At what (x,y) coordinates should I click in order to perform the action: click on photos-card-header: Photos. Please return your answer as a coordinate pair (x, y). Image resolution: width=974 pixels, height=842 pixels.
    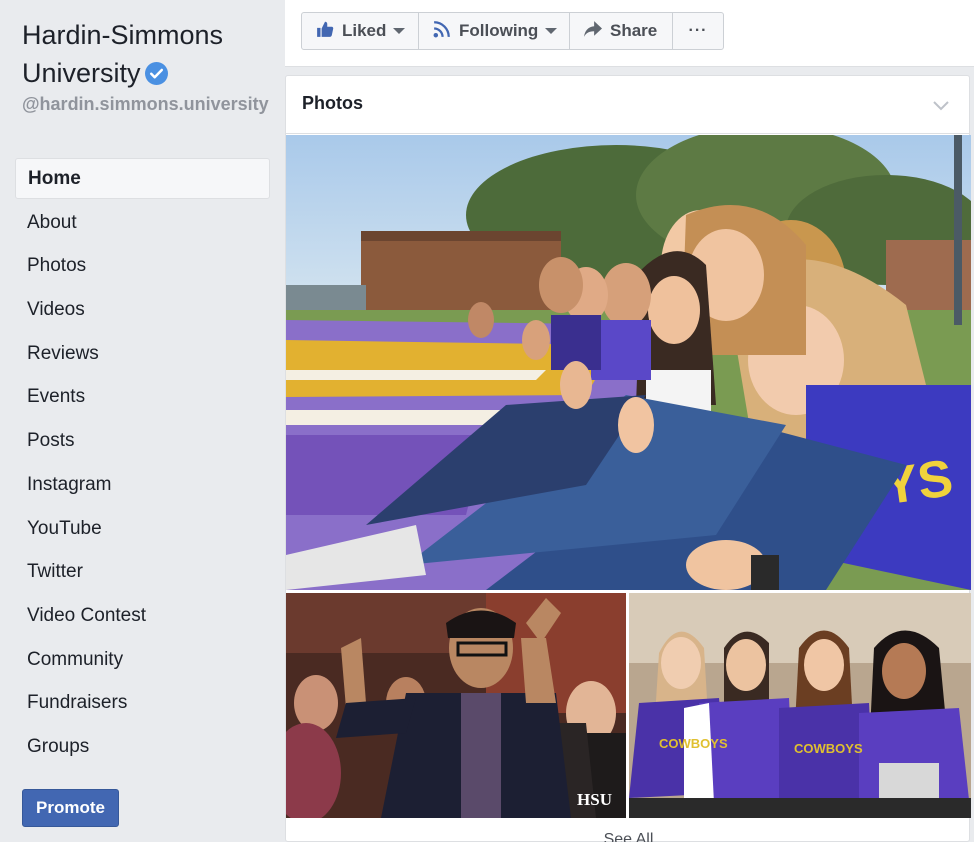
    Looking at the image, I should click on (627, 105).